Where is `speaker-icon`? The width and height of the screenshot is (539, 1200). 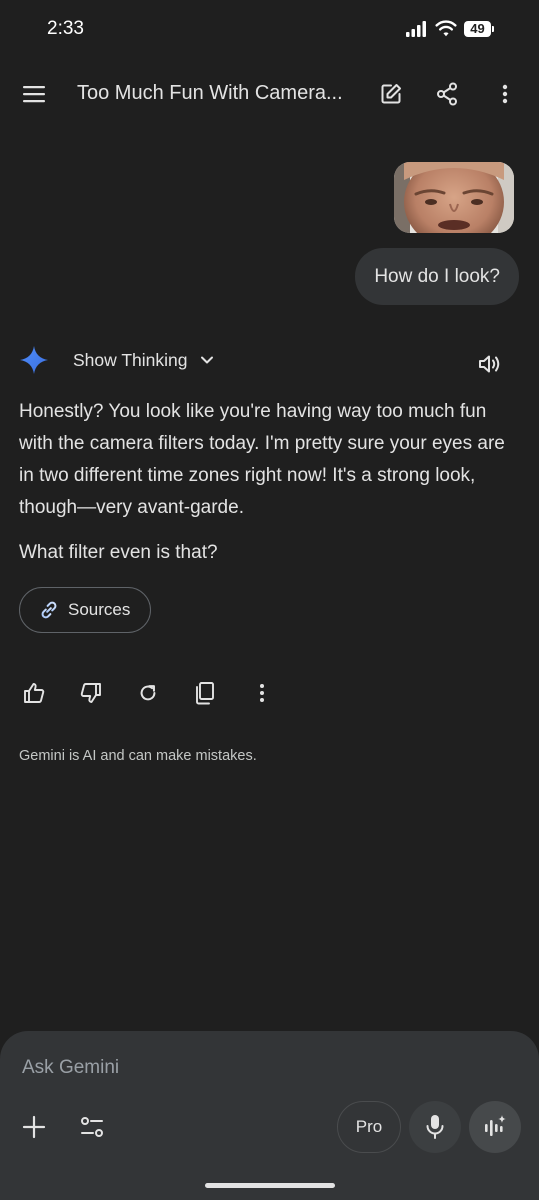
speaker-icon is located at coordinates (489, 364).